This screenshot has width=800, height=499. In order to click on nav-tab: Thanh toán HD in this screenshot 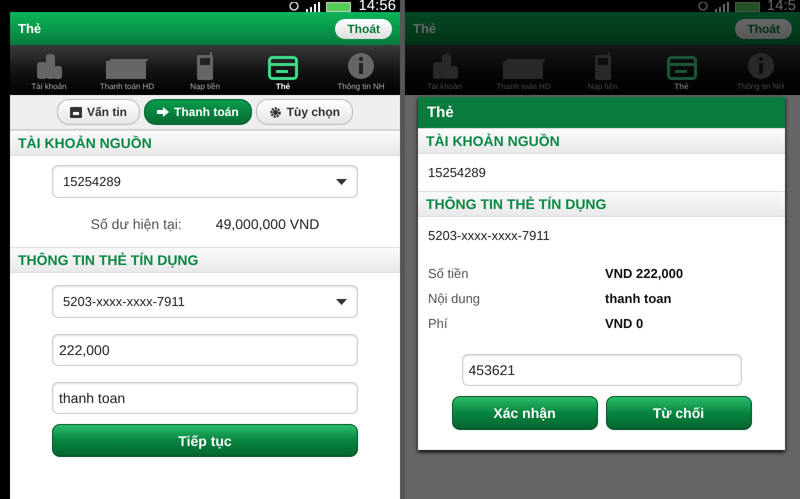, I will do `click(127, 70)`.